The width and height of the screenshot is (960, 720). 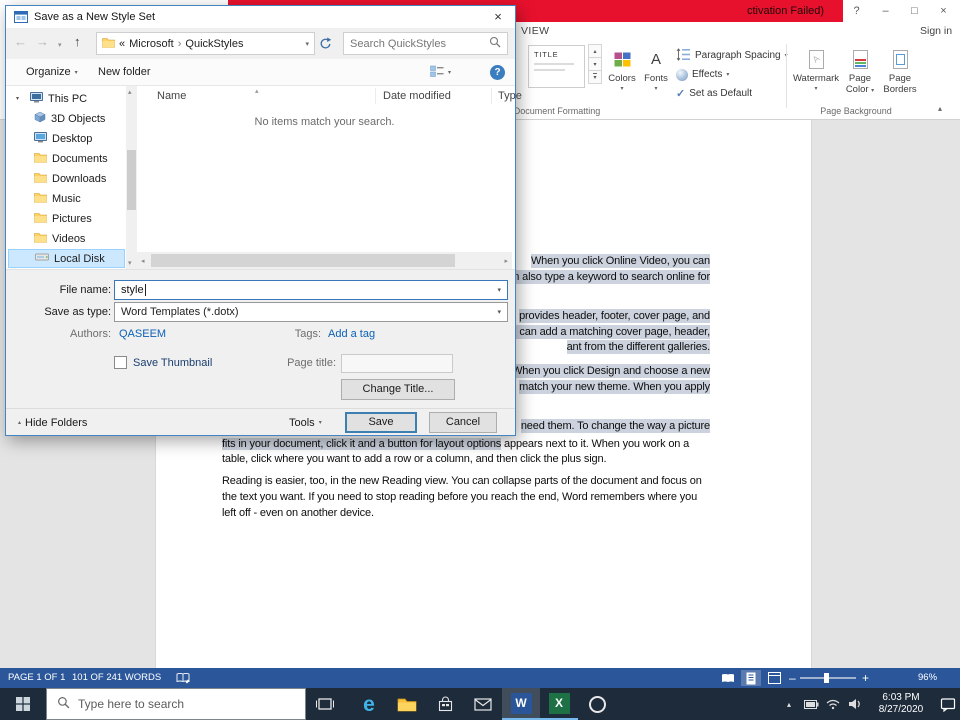 What do you see at coordinates (397, 363) in the screenshot?
I see `page-title-input` at bounding box center [397, 363].